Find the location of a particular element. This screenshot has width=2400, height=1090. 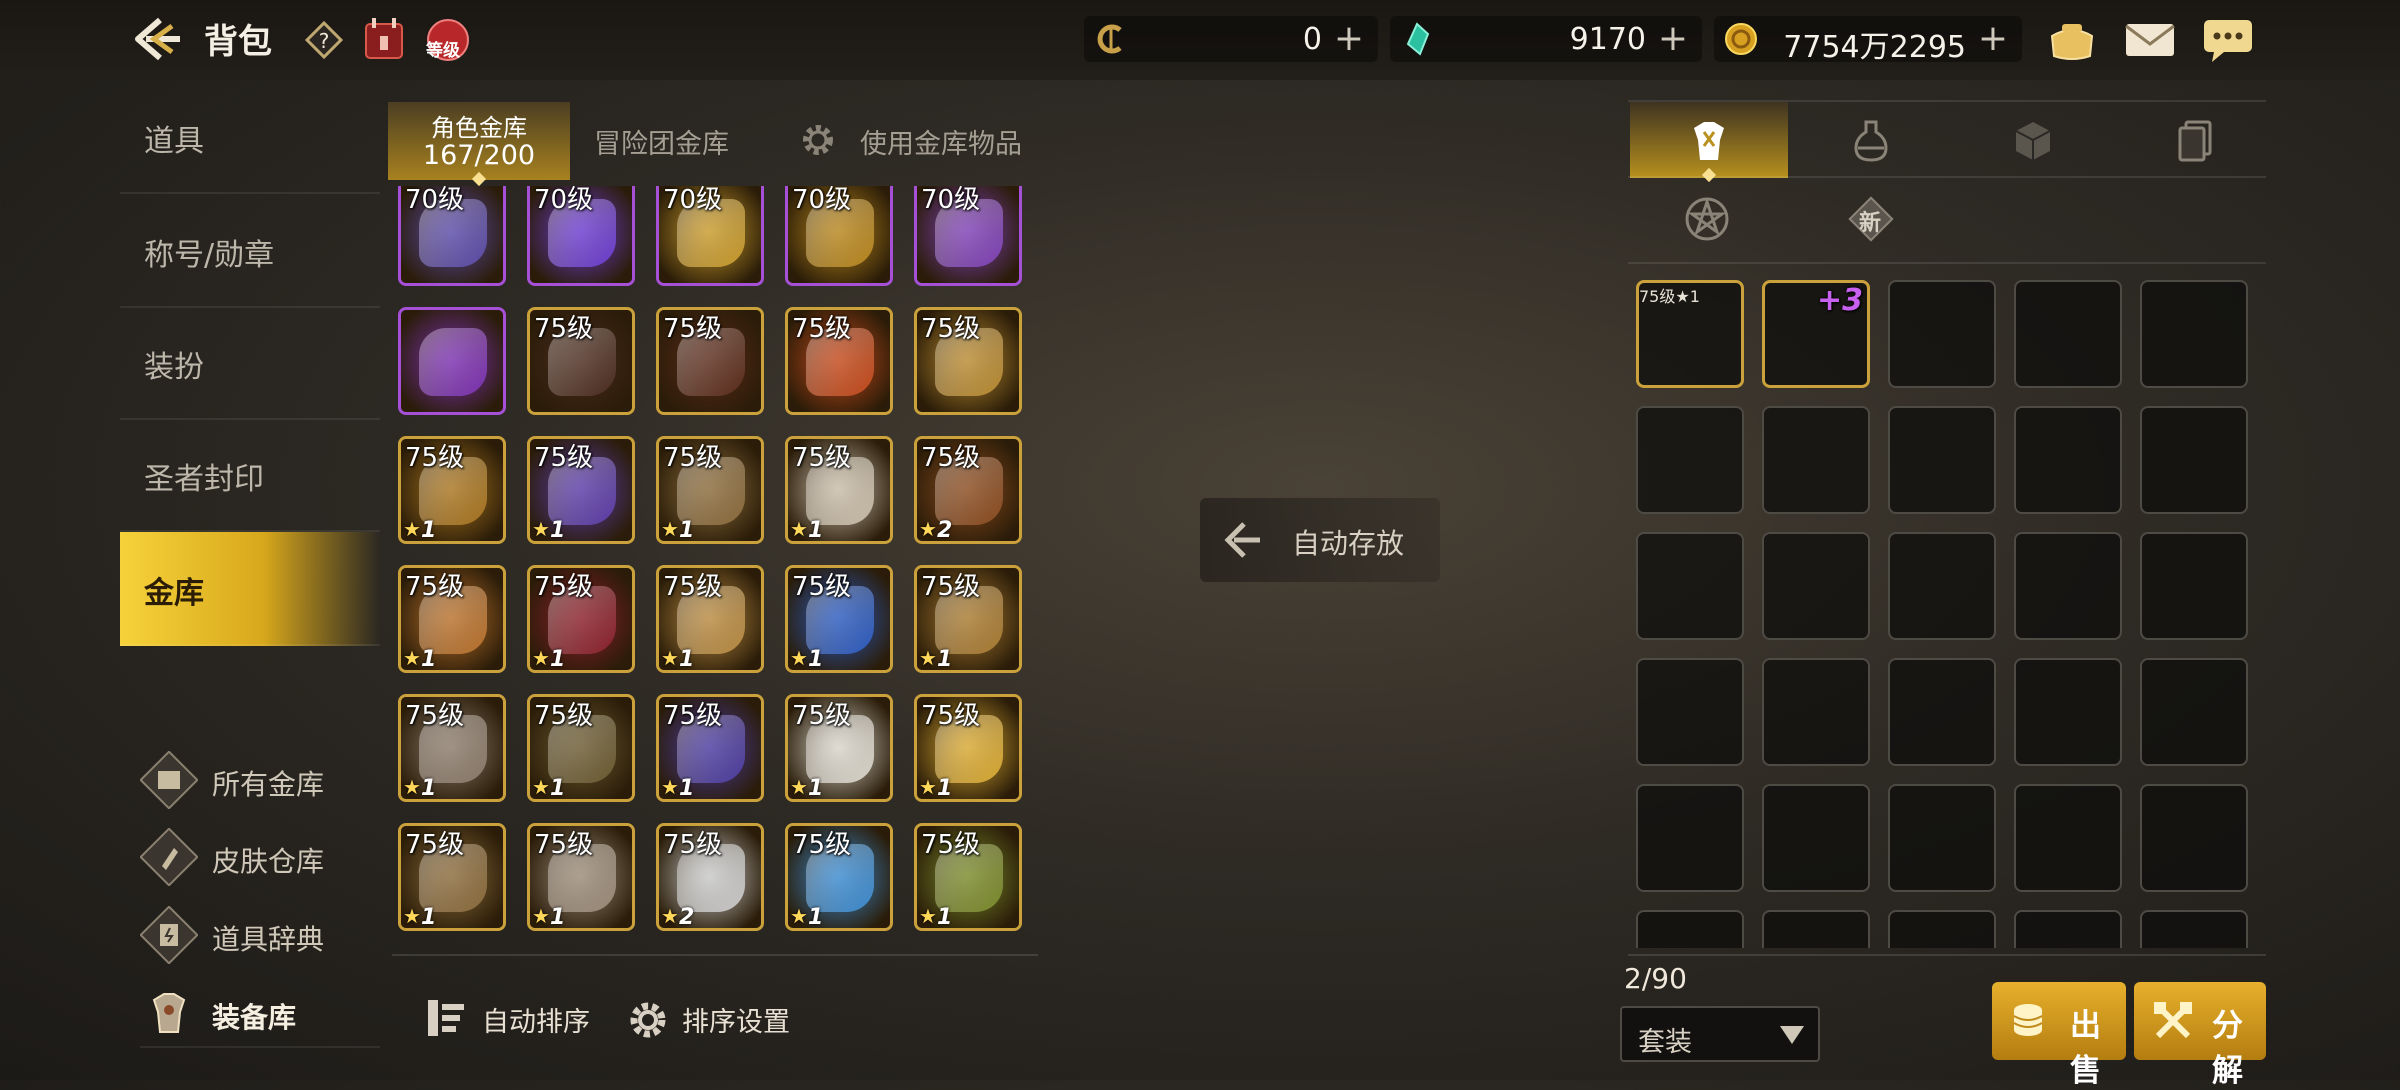

new-items-filter: 新 is located at coordinates (1871, 219).